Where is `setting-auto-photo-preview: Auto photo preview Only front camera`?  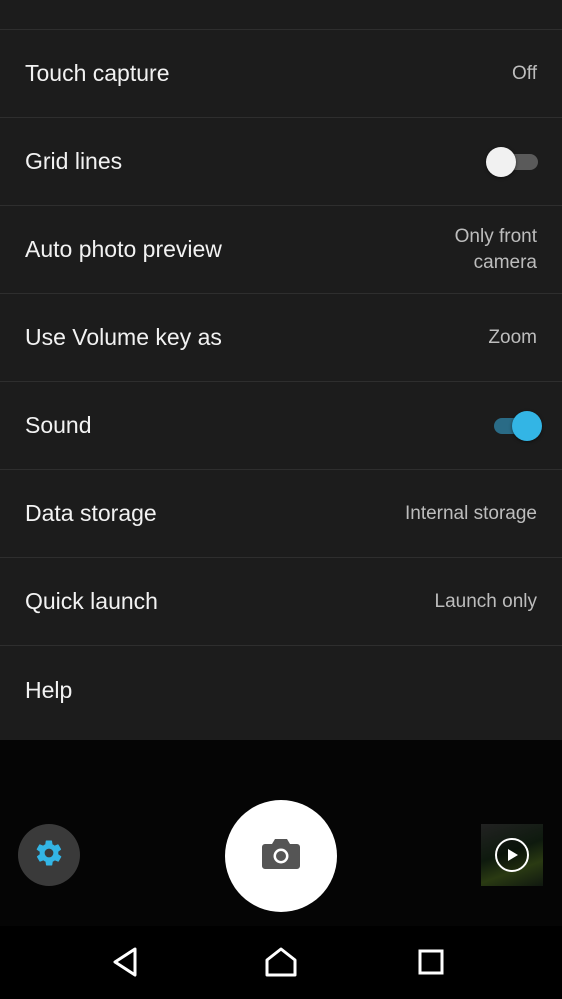 setting-auto-photo-preview: Auto photo preview Only front camera is located at coordinates (281, 250).